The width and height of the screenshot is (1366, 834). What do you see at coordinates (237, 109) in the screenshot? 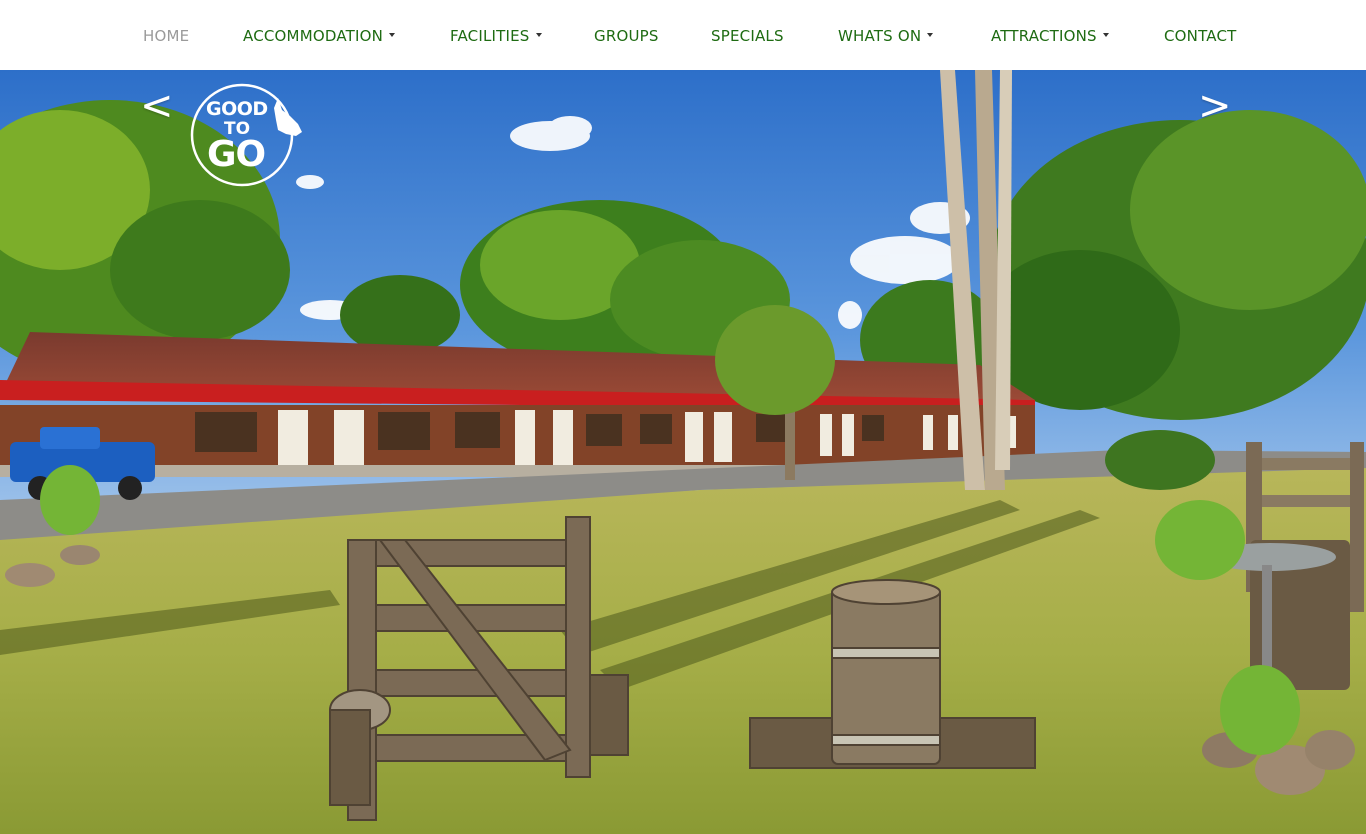
I see `logo-line-good: GOOD` at bounding box center [237, 109].